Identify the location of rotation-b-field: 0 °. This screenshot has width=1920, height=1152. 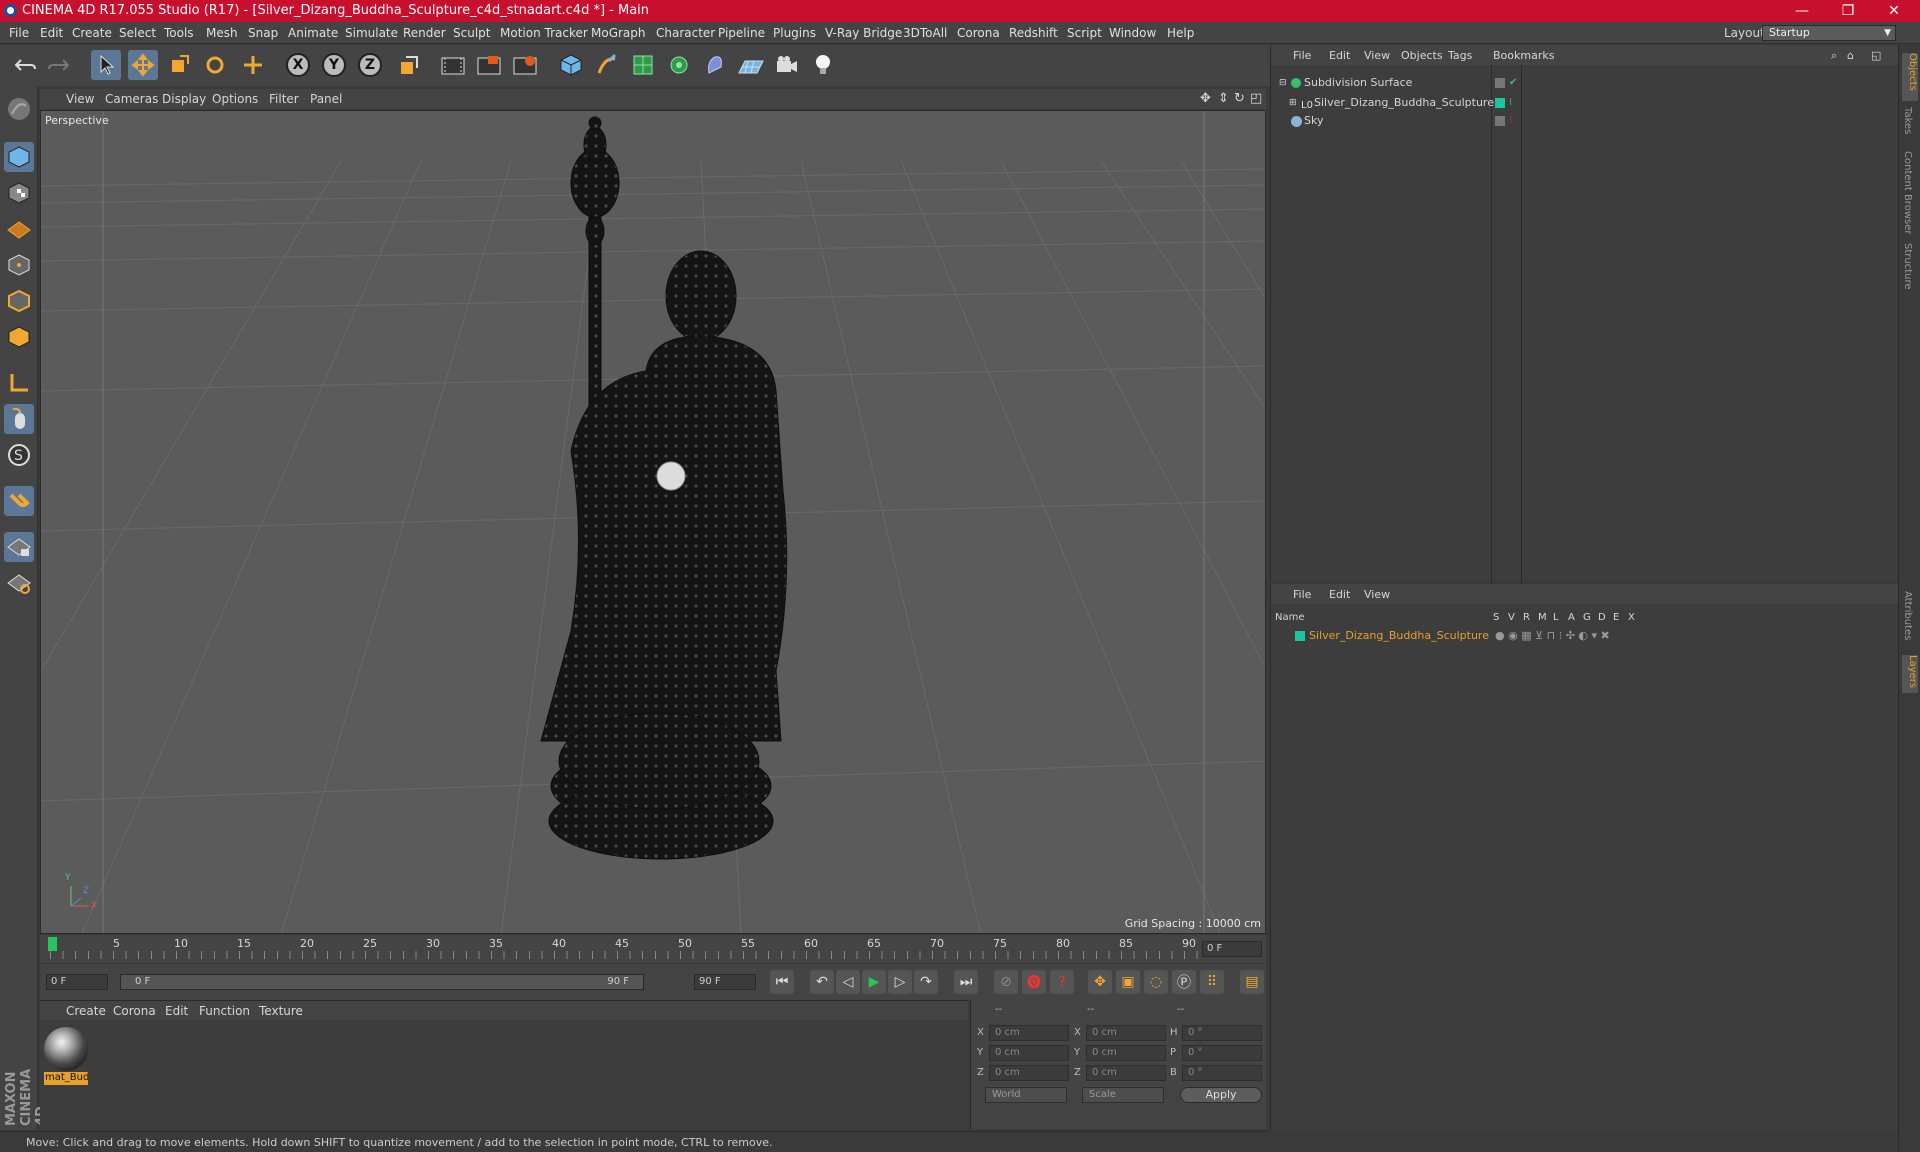
(1222, 1073).